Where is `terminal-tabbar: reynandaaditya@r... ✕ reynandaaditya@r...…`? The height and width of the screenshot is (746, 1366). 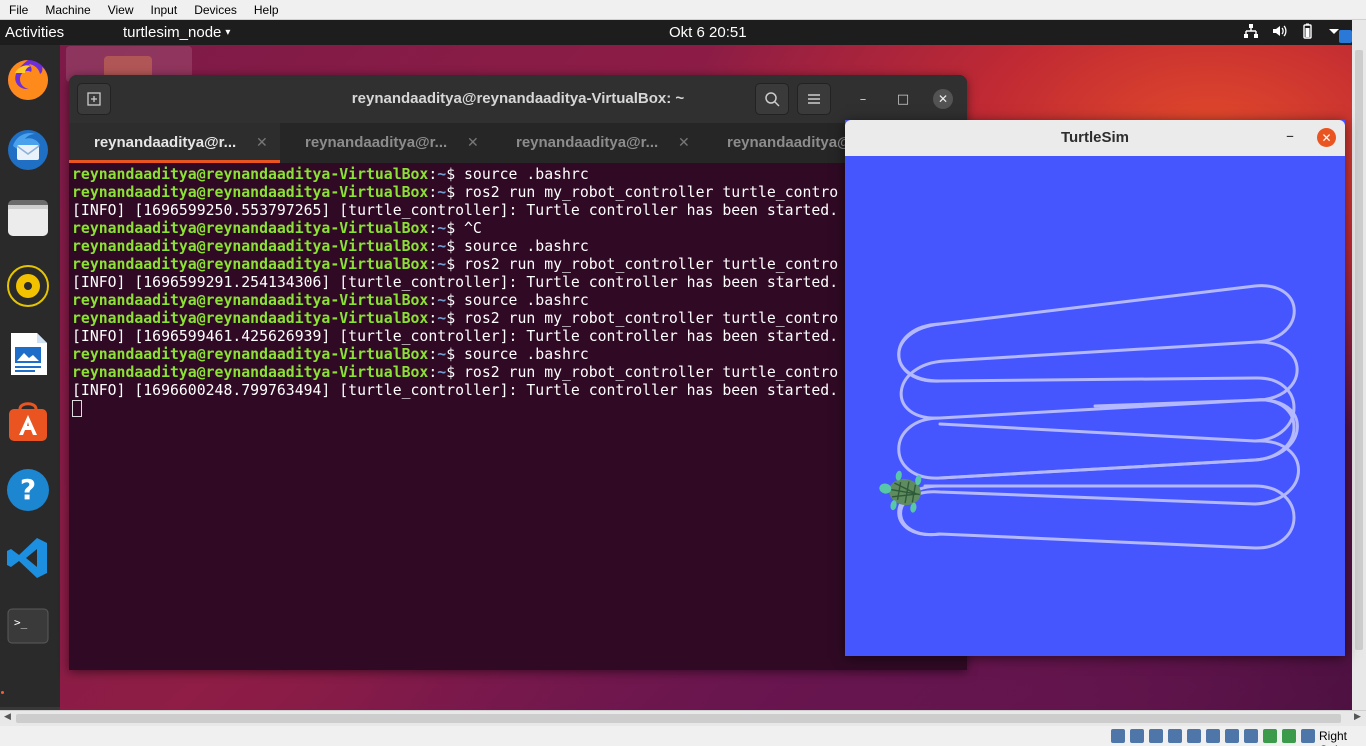 terminal-tabbar: reynandaaditya@r... ✕ reynandaaditya@r...… is located at coordinates (518, 143).